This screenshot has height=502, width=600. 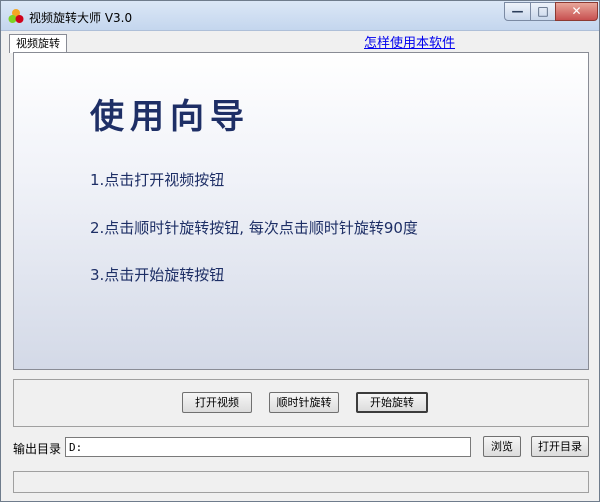 What do you see at coordinates (301, 43) in the screenshot?
I see `tab-strip: 视频旋转` at bounding box center [301, 43].